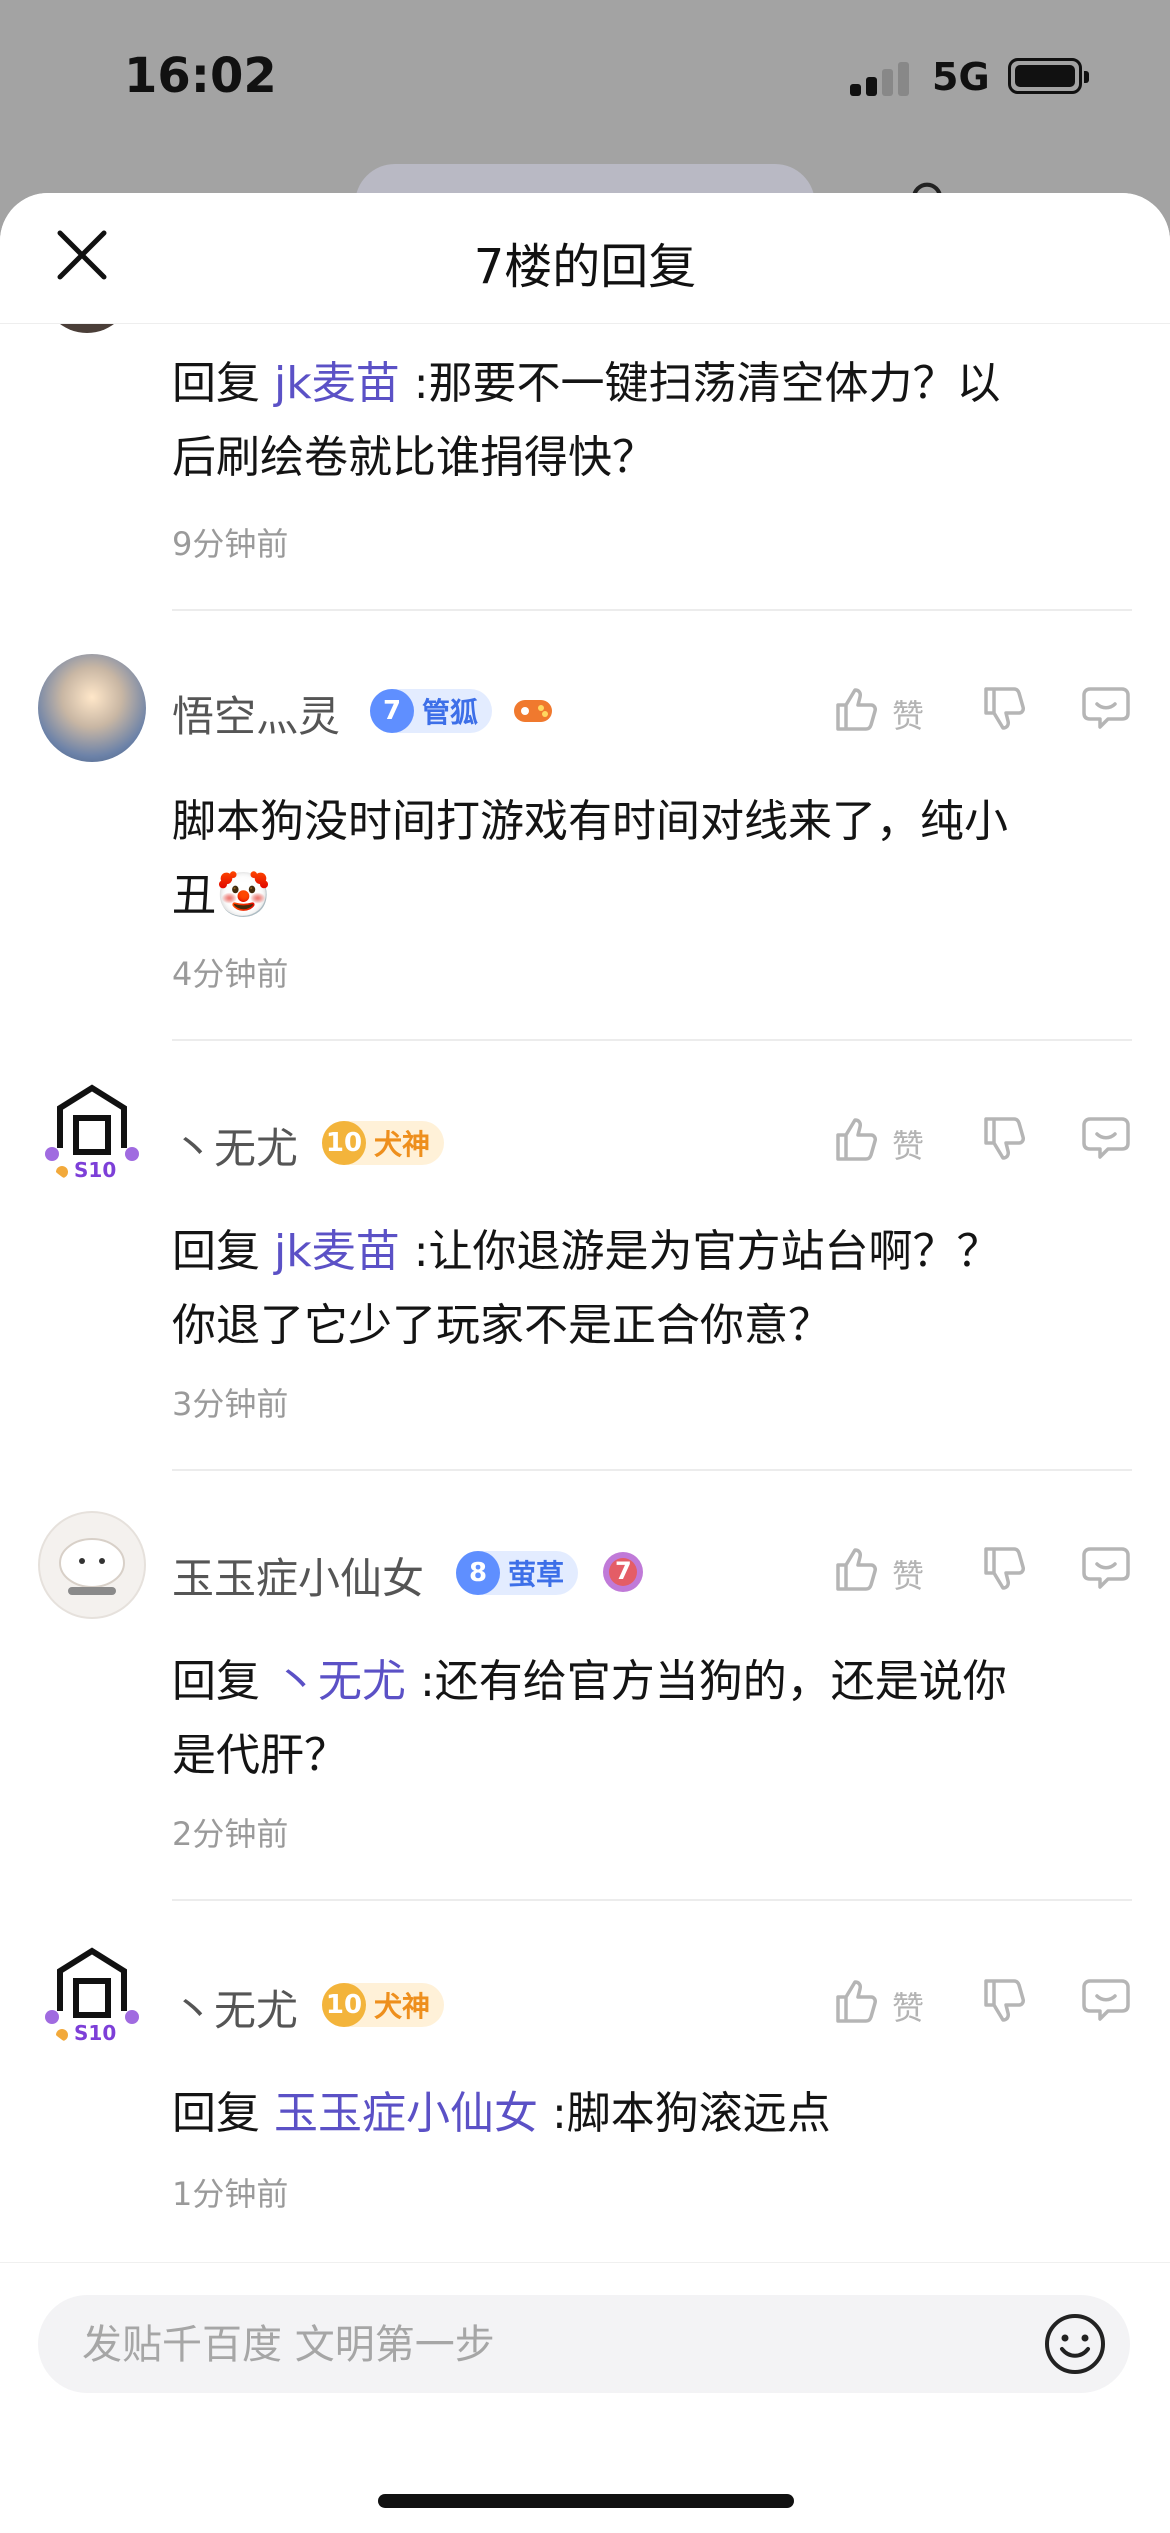 The width and height of the screenshot is (1170, 2533). I want to click on signal-icon, so click(881, 79).